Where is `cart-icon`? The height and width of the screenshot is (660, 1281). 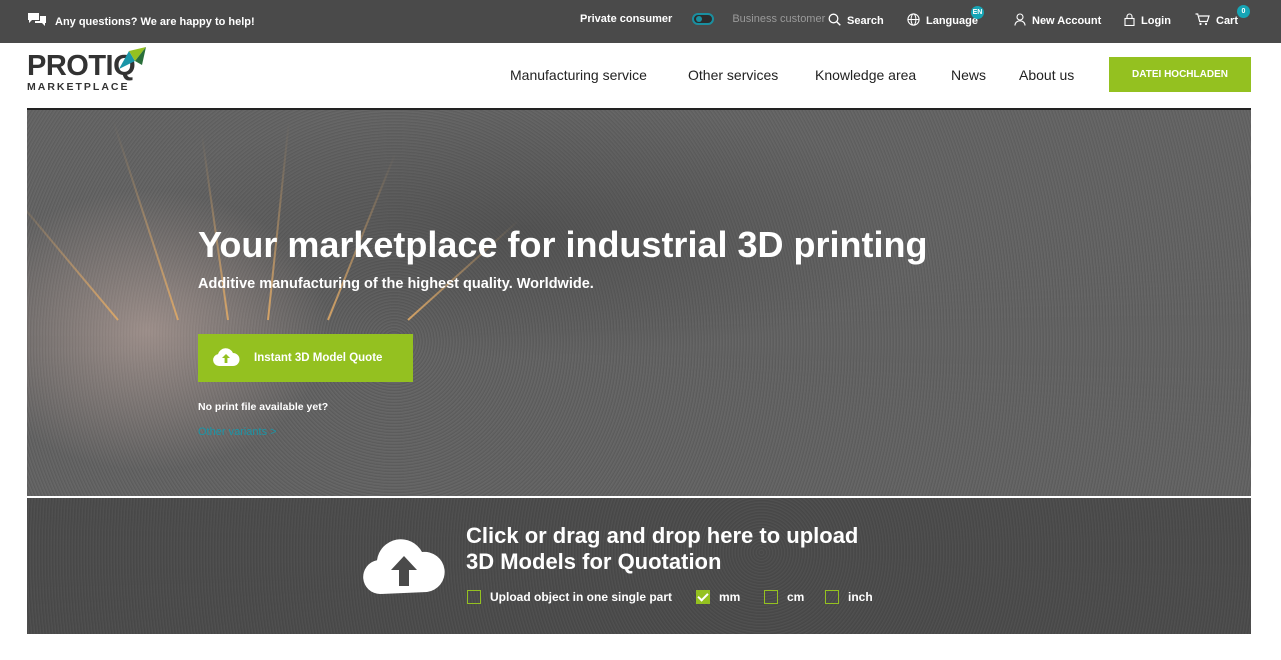
cart-icon is located at coordinates (1202, 21).